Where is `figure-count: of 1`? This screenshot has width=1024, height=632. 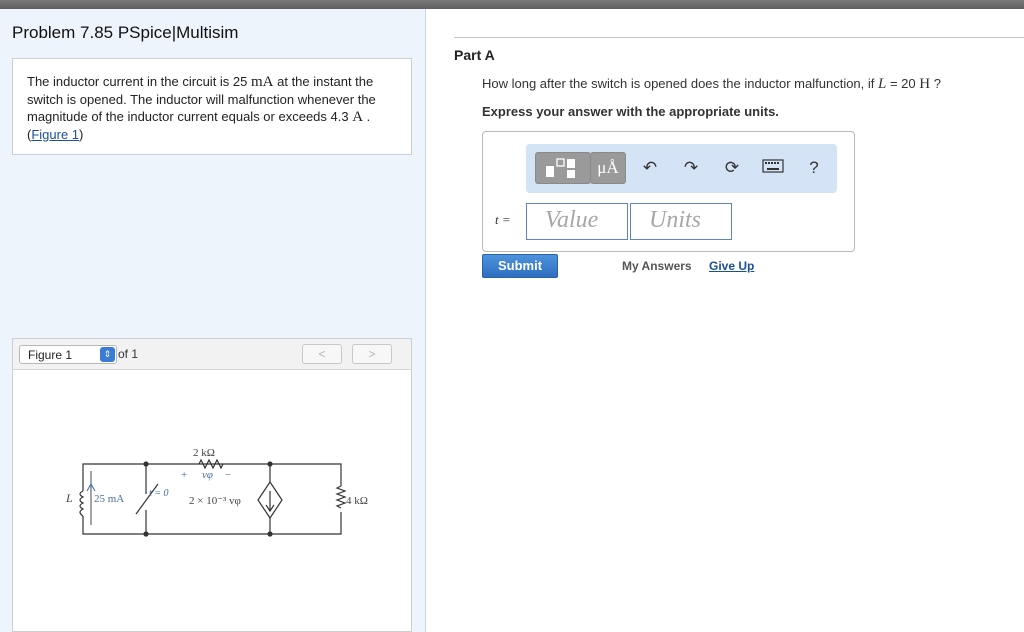 figure-count: of 1 is located at coordinates (128, 354).